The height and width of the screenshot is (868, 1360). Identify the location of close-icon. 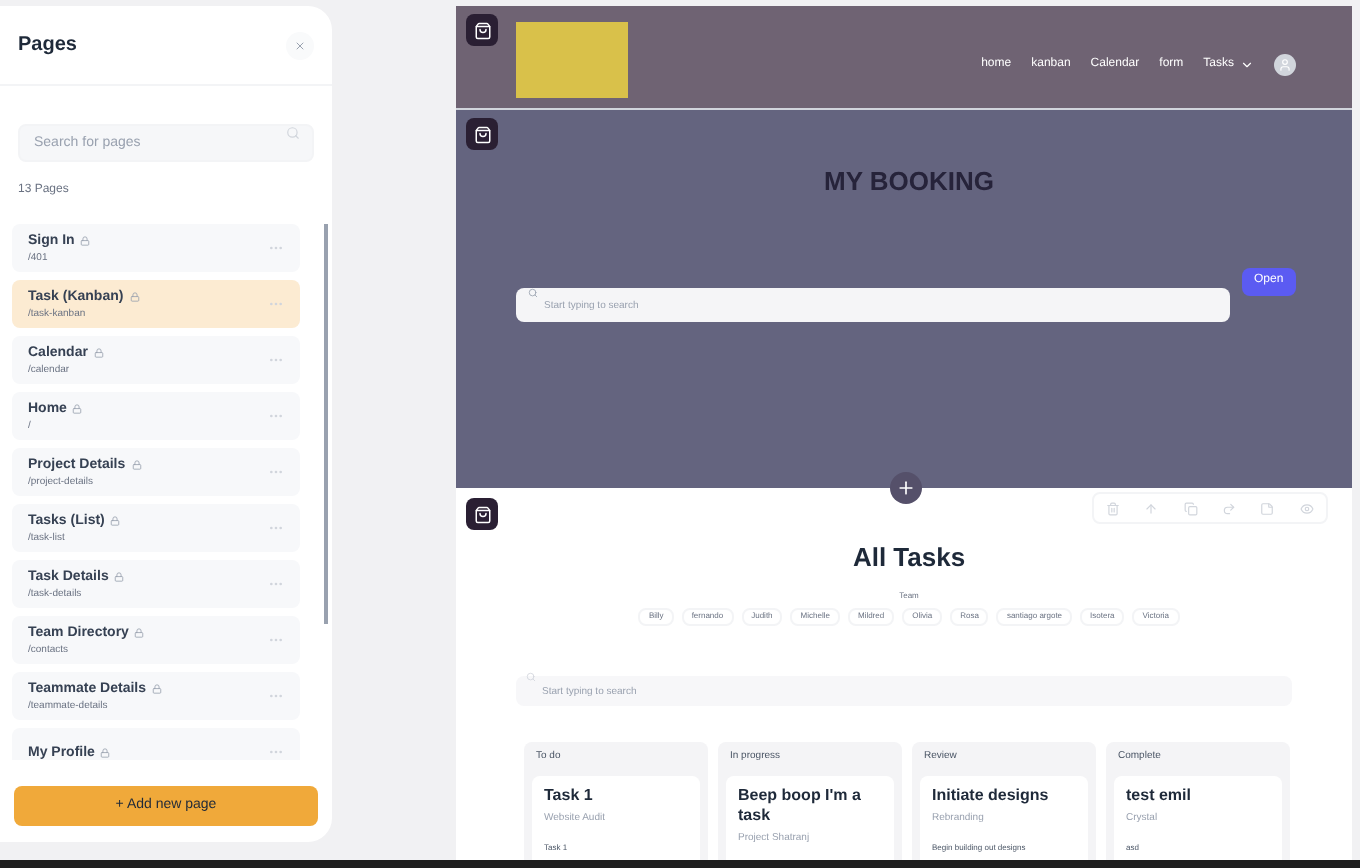
(300, 45).